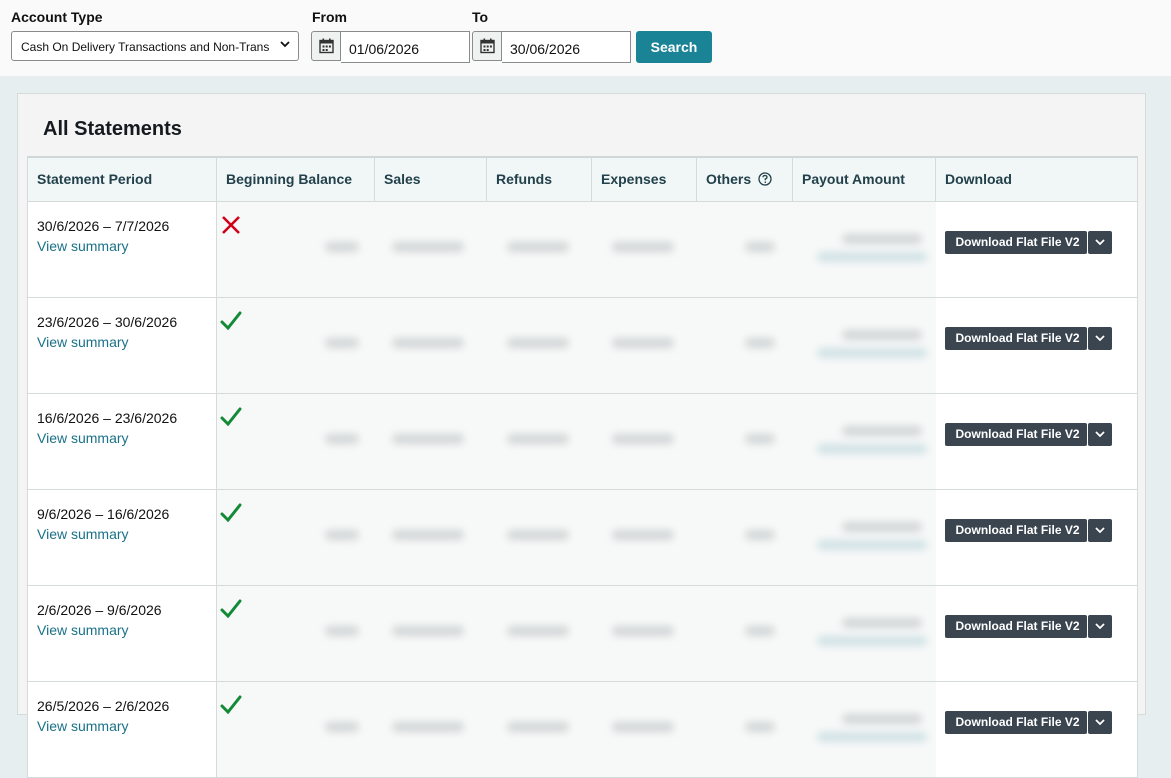  I want to click on statement-period: 9/6/2026 – 16/6/2026, so click(103, 513).